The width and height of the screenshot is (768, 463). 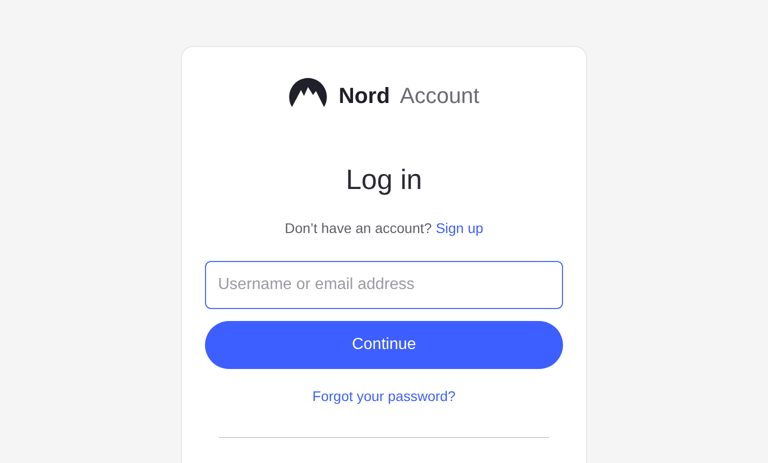 What do you see at coordinates (440, 96) in the screenshot?
I see `product-name: Account` at bounding box center [440, 96].